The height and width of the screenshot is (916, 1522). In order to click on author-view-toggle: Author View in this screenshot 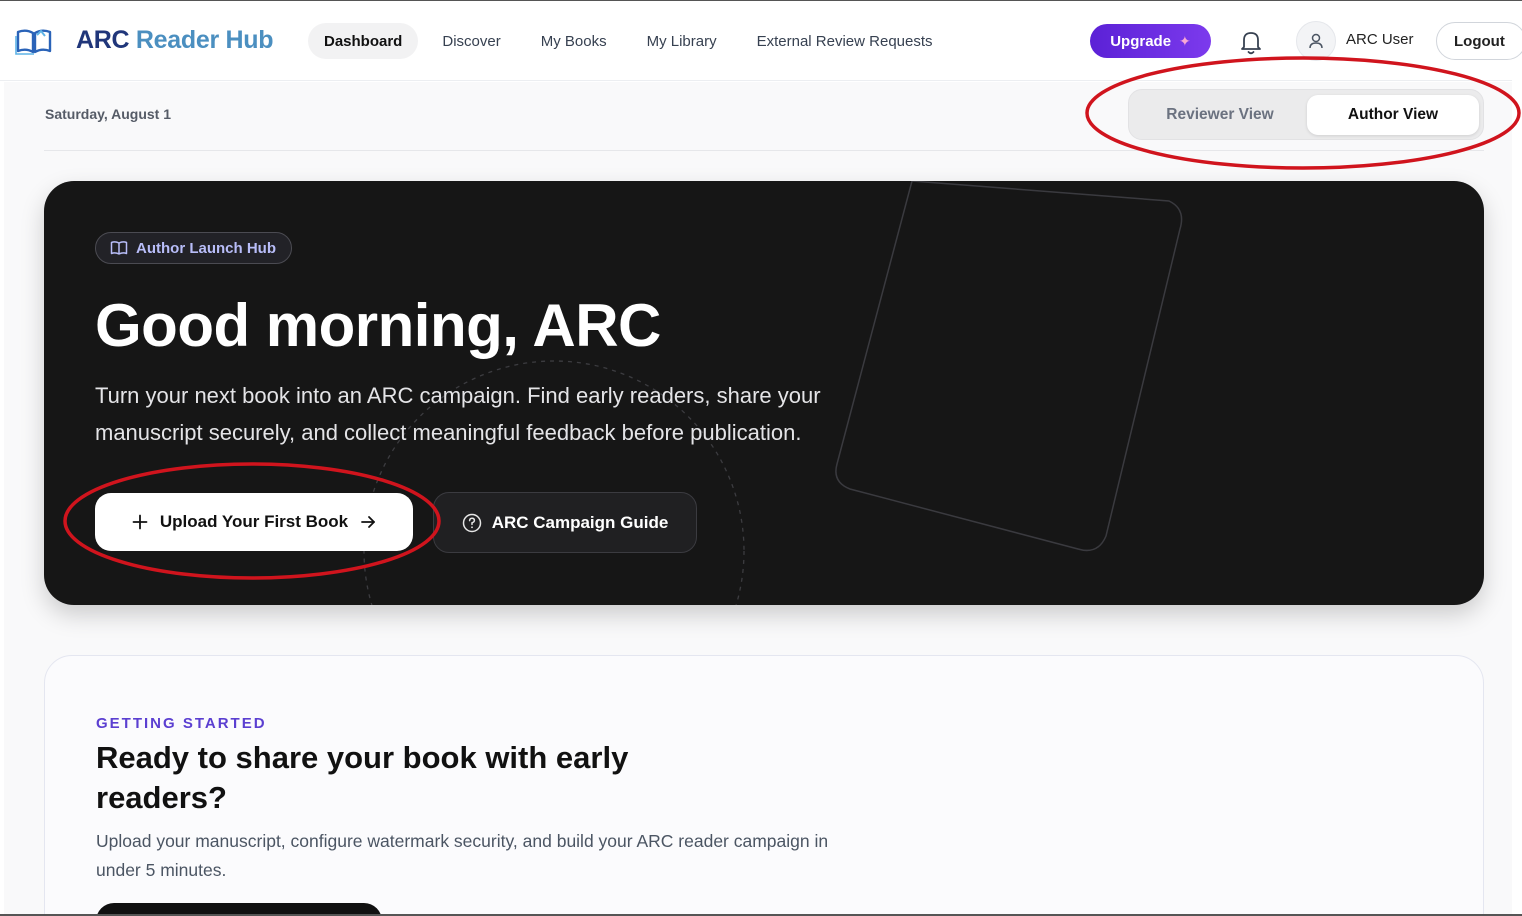, I will do `click(1393, 115)`.